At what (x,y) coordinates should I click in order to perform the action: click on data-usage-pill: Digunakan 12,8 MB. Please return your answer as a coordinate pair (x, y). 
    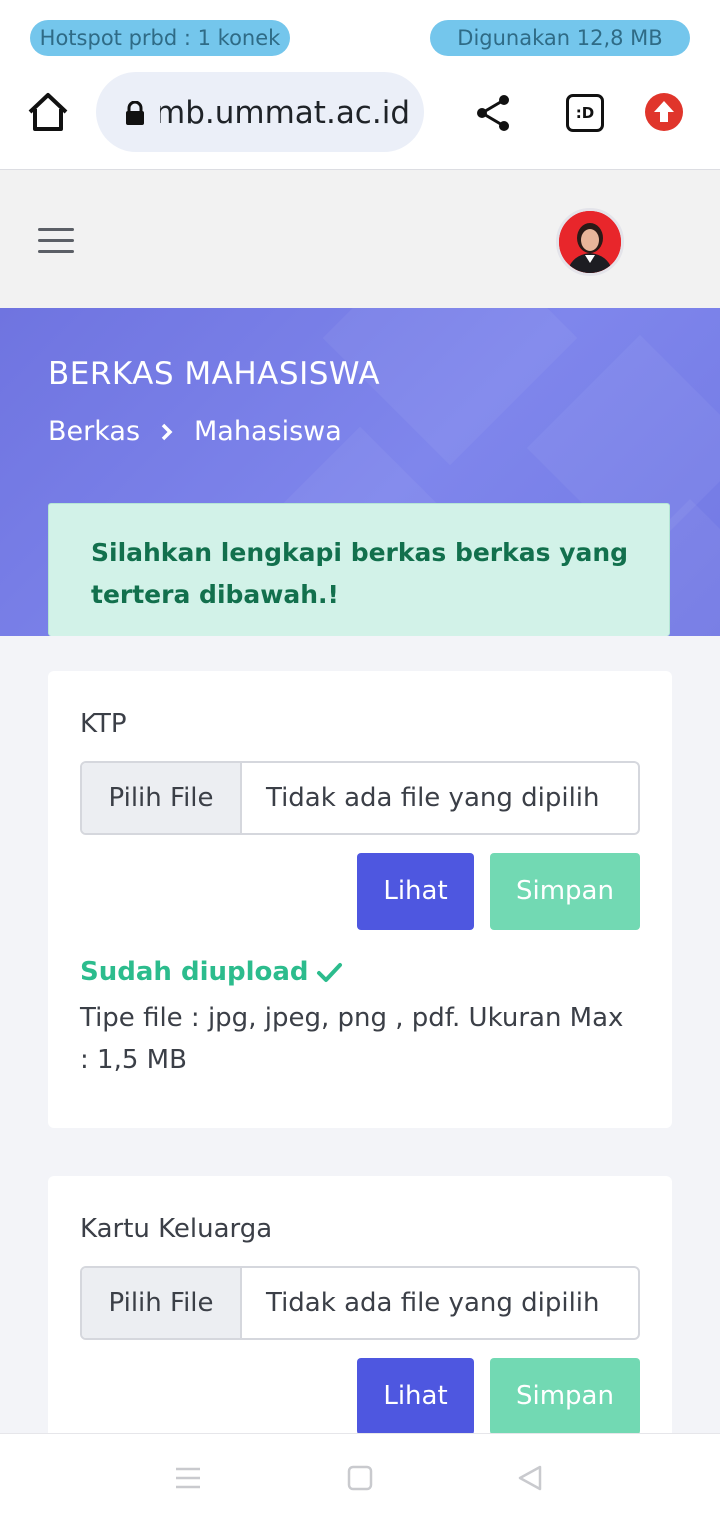
    Looking at the image, I should click on (560, 38).